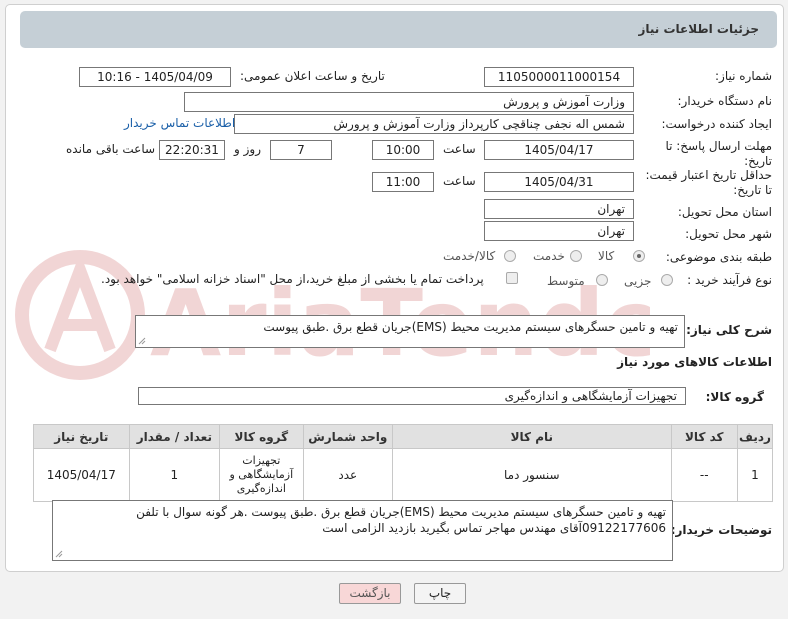 The height and width of the screenshot is (619, 788). I want to click on process-option-minor: جزیی, so click(638, 281).